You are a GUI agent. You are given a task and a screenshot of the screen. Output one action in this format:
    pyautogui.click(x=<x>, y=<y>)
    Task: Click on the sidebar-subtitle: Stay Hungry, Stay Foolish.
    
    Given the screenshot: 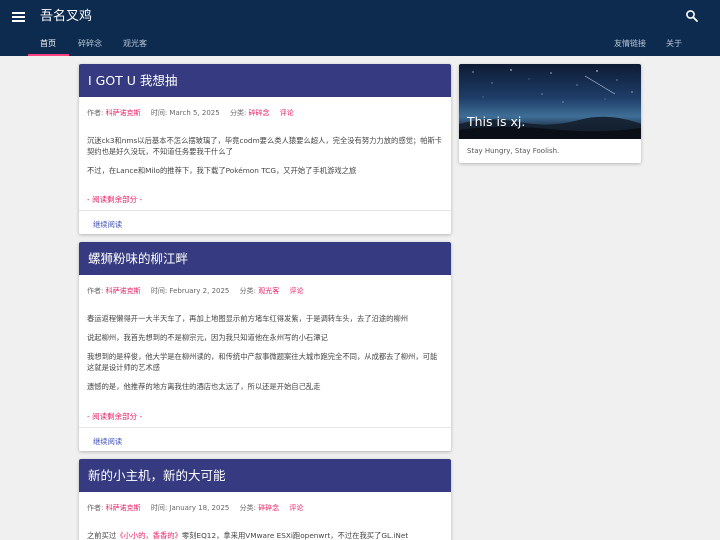 What is the action you would take?
    pyautogui.click(x=513, y=151)
    